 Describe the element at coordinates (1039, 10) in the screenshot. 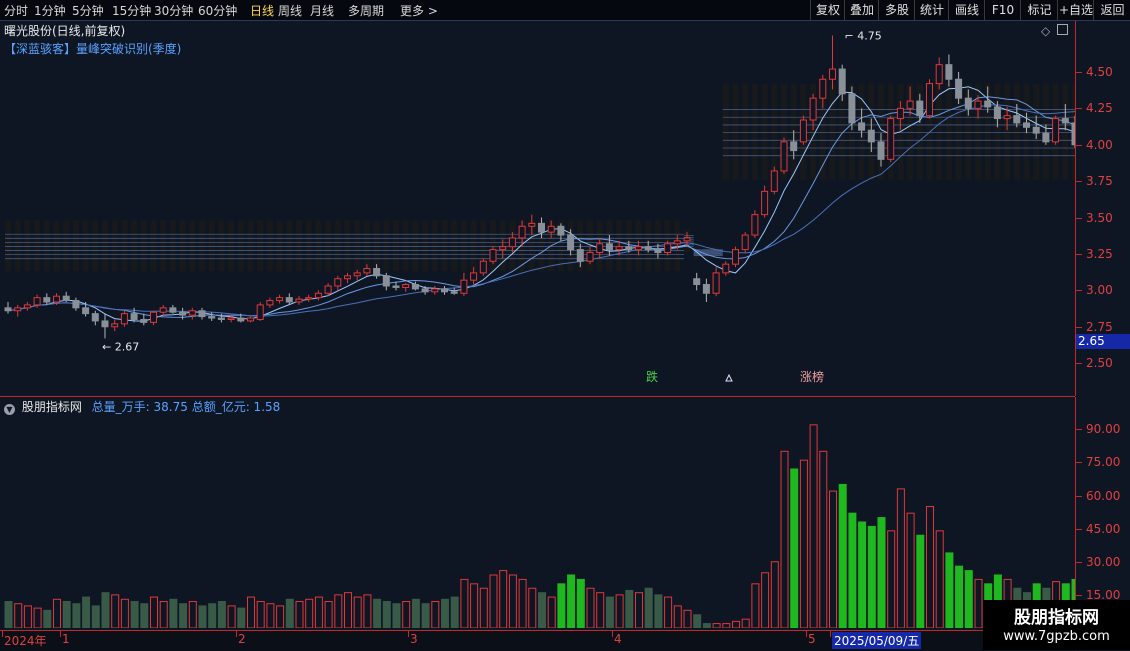

I see `toolbar-button-6: 标记` at that location.